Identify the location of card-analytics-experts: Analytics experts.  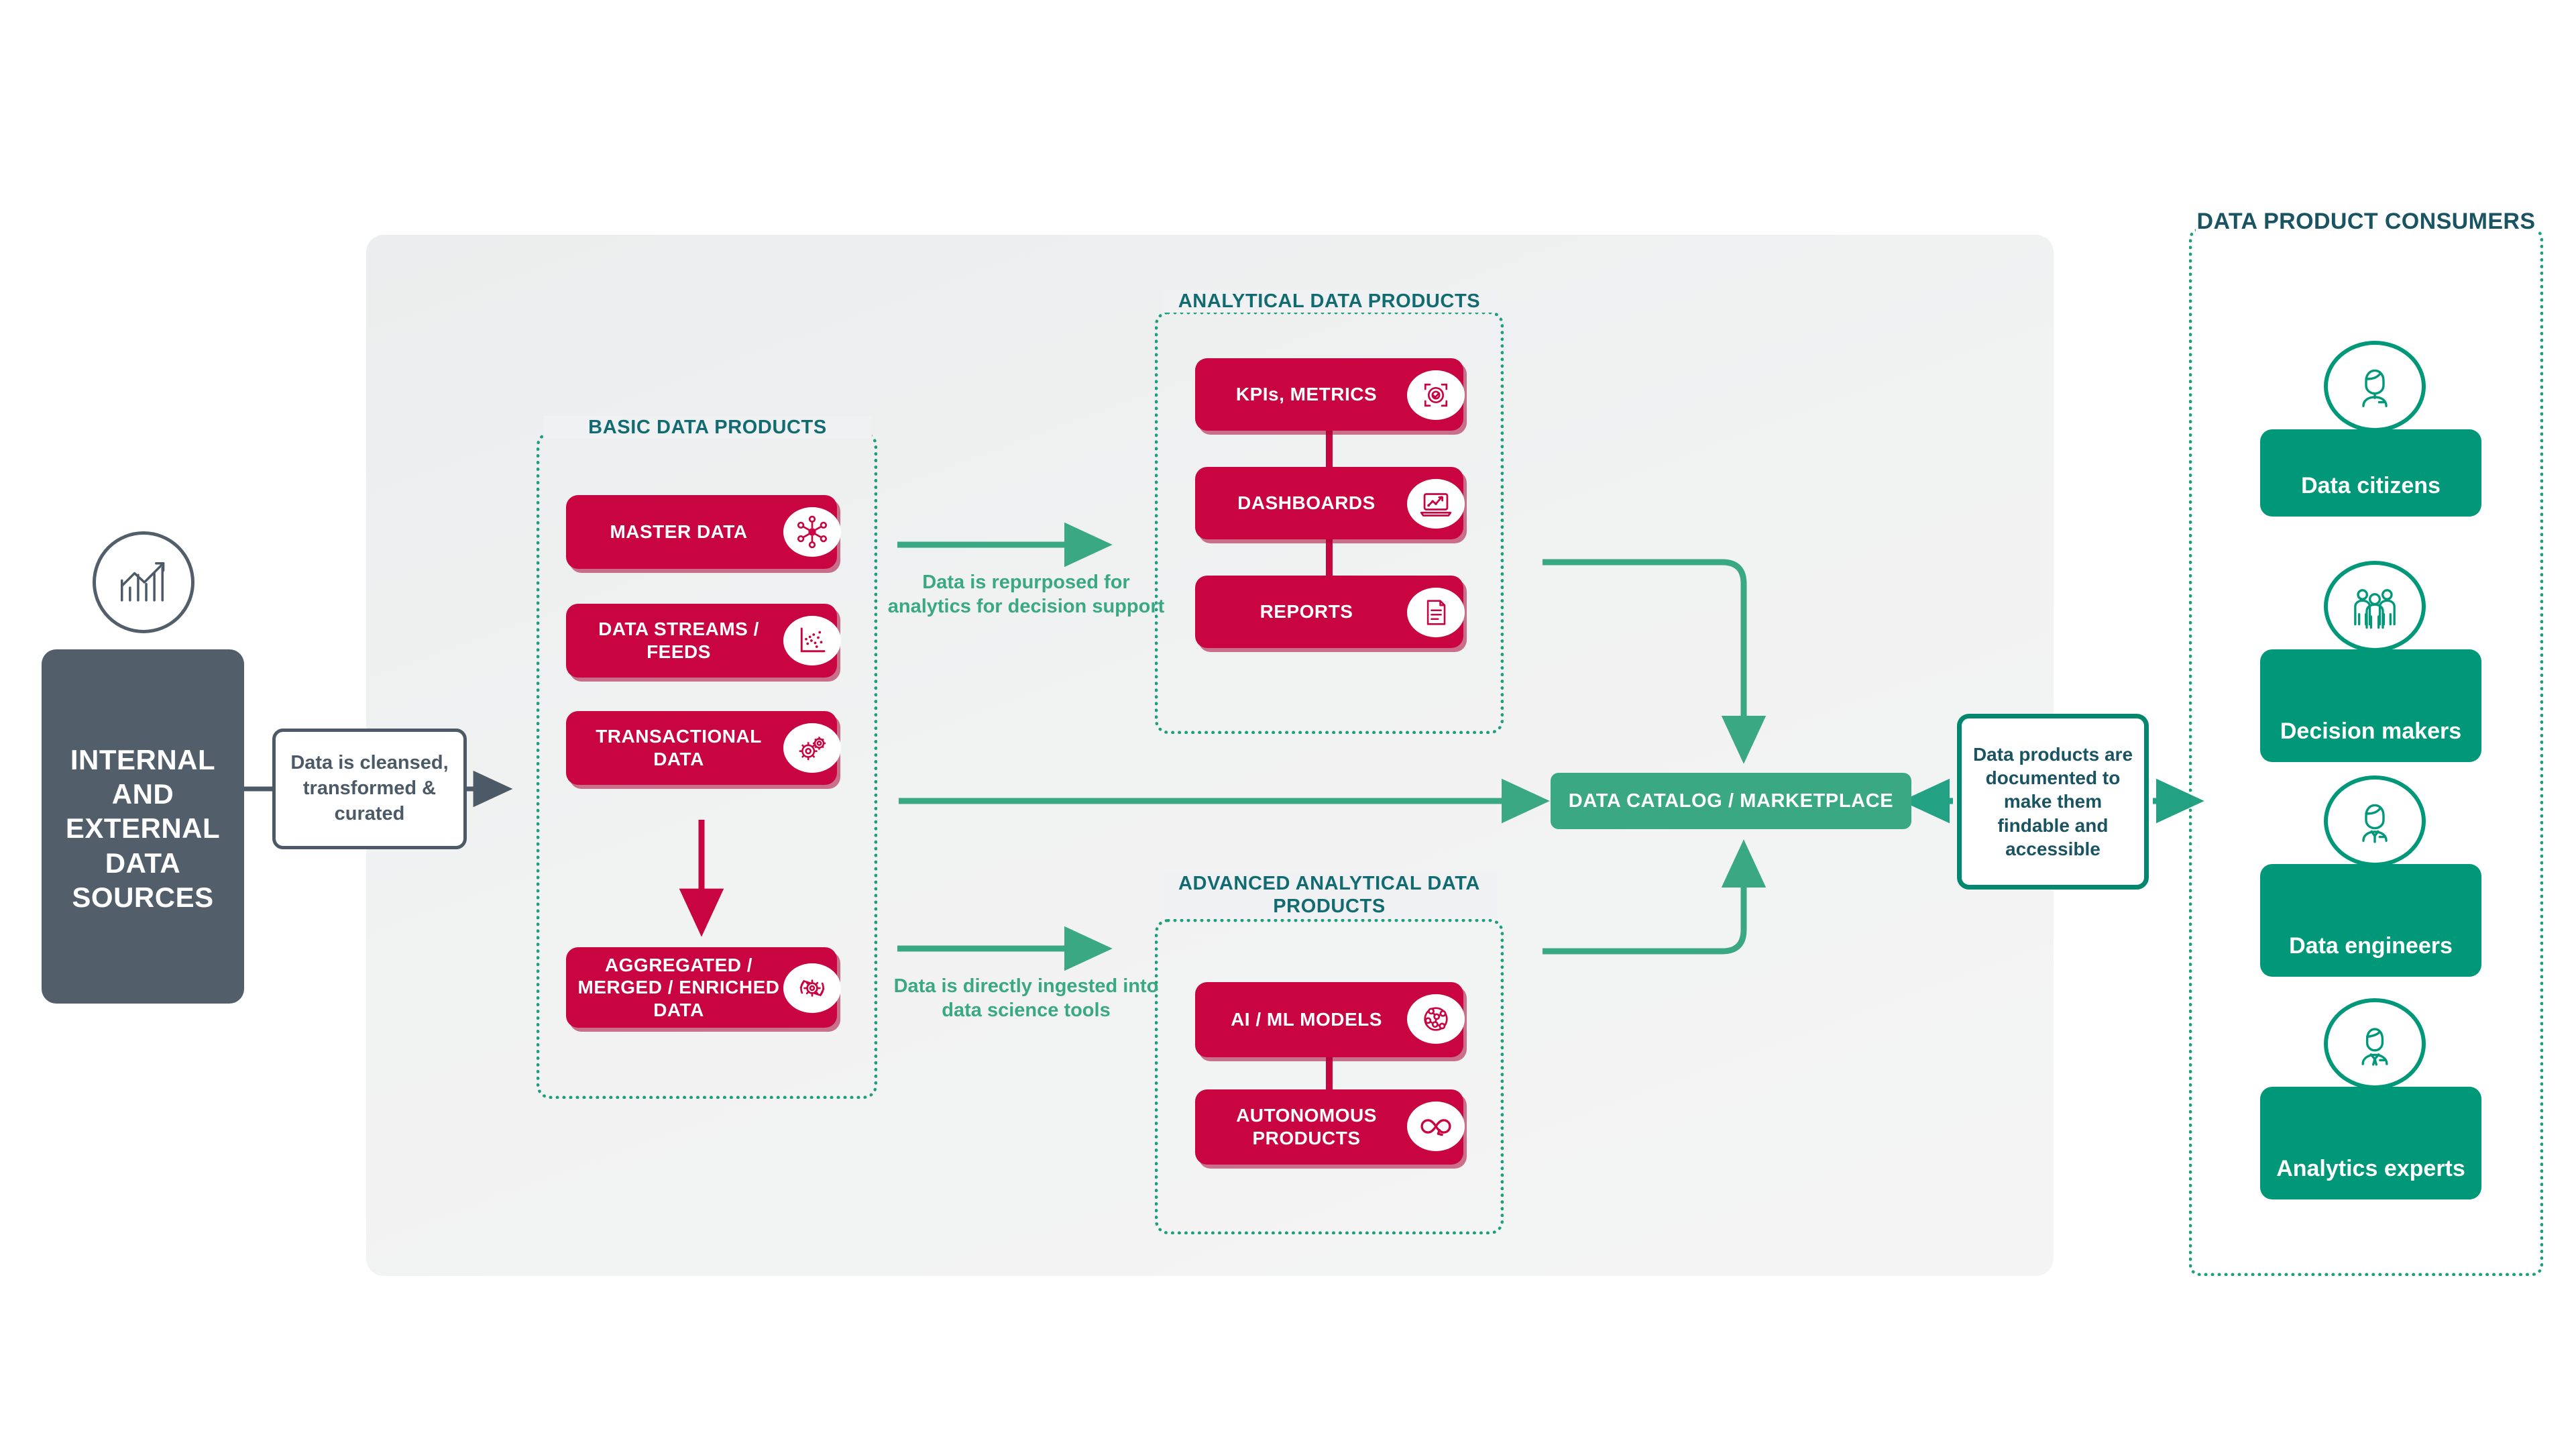
(2370, 1143).